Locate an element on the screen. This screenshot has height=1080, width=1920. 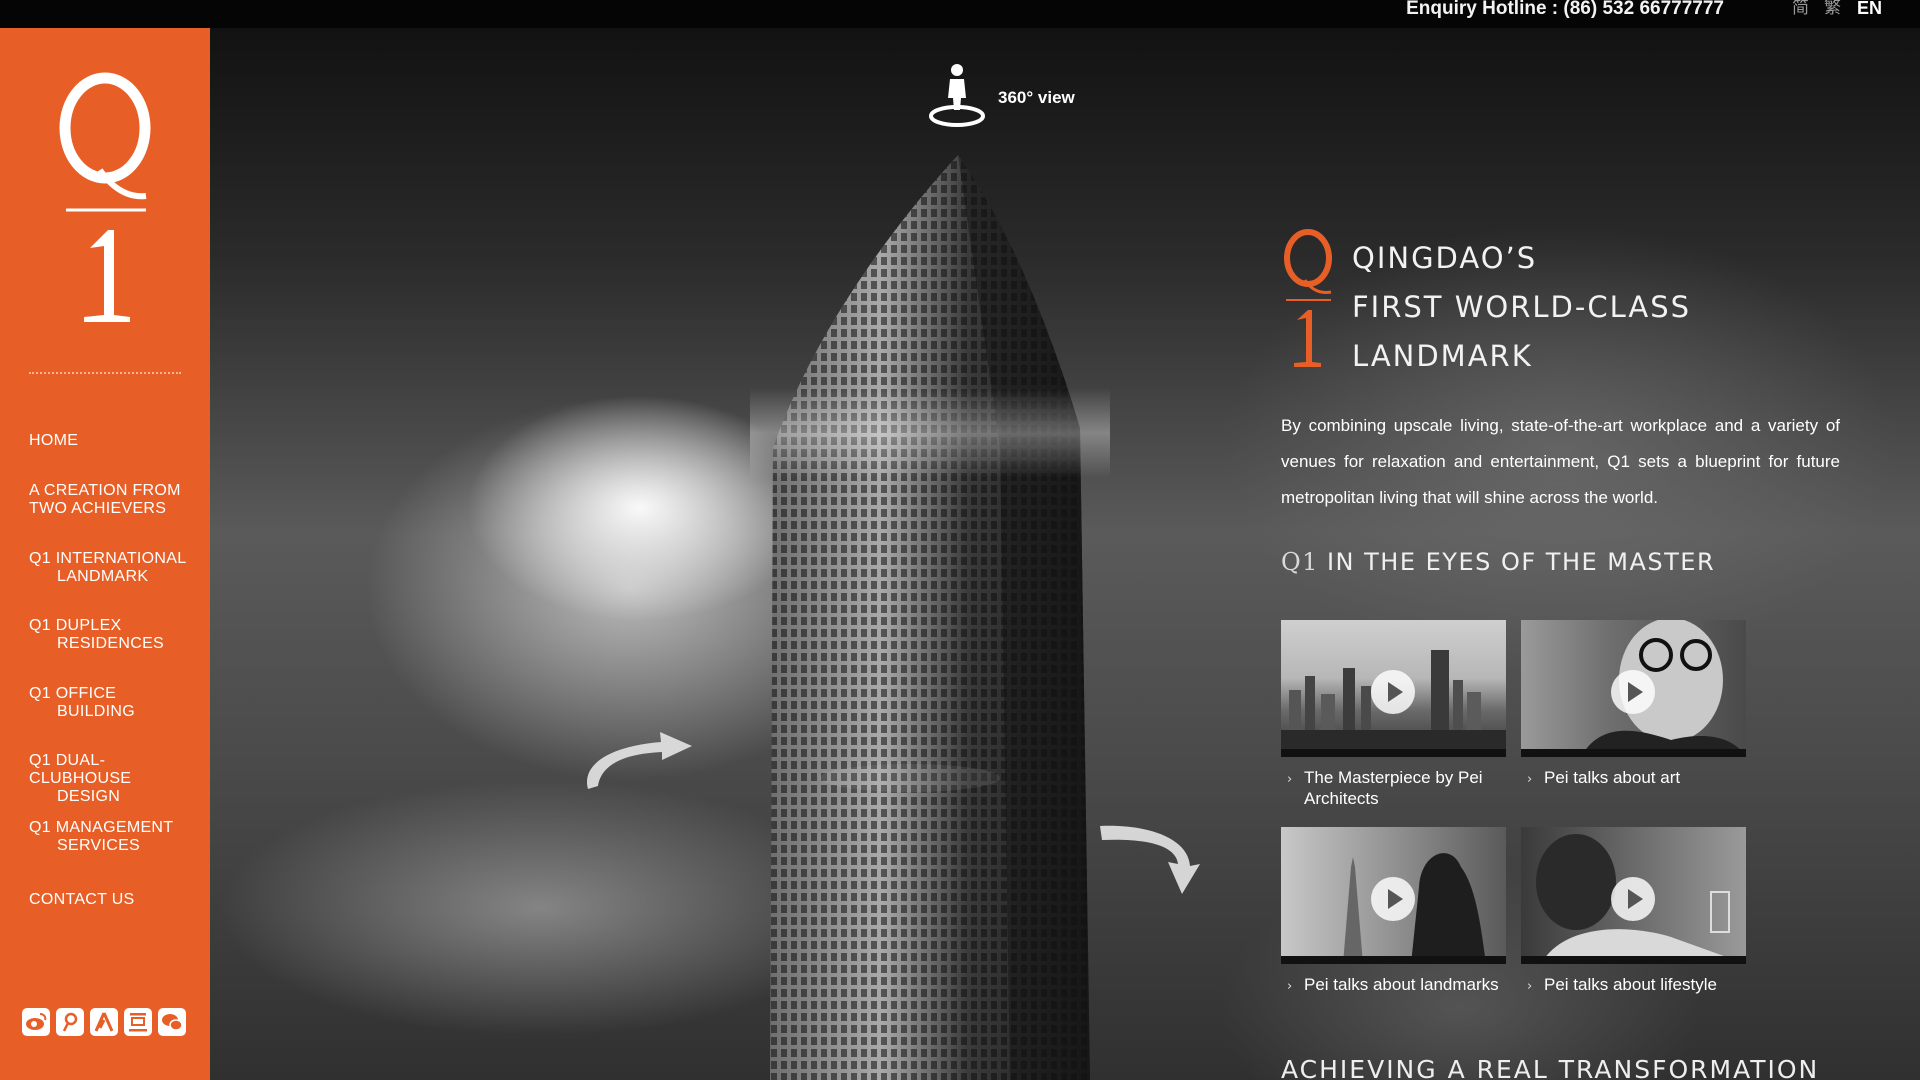
nav-contact-us: CONTACT US is located at coordinates (114, 891).